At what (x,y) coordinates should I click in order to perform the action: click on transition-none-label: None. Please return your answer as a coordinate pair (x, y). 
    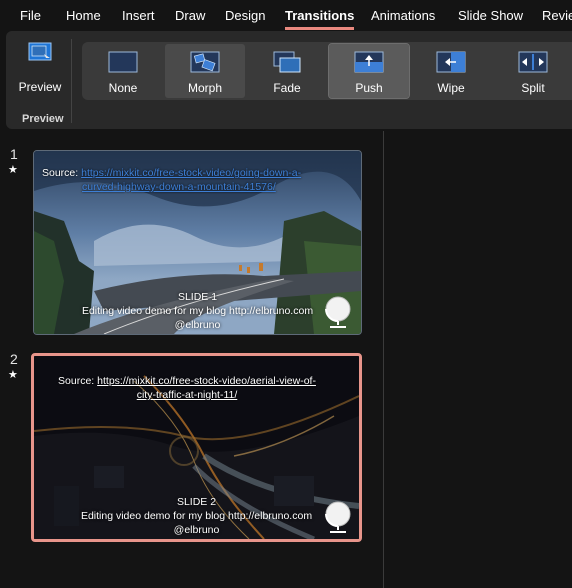
    Looking at the image, I should click on (123, 88).